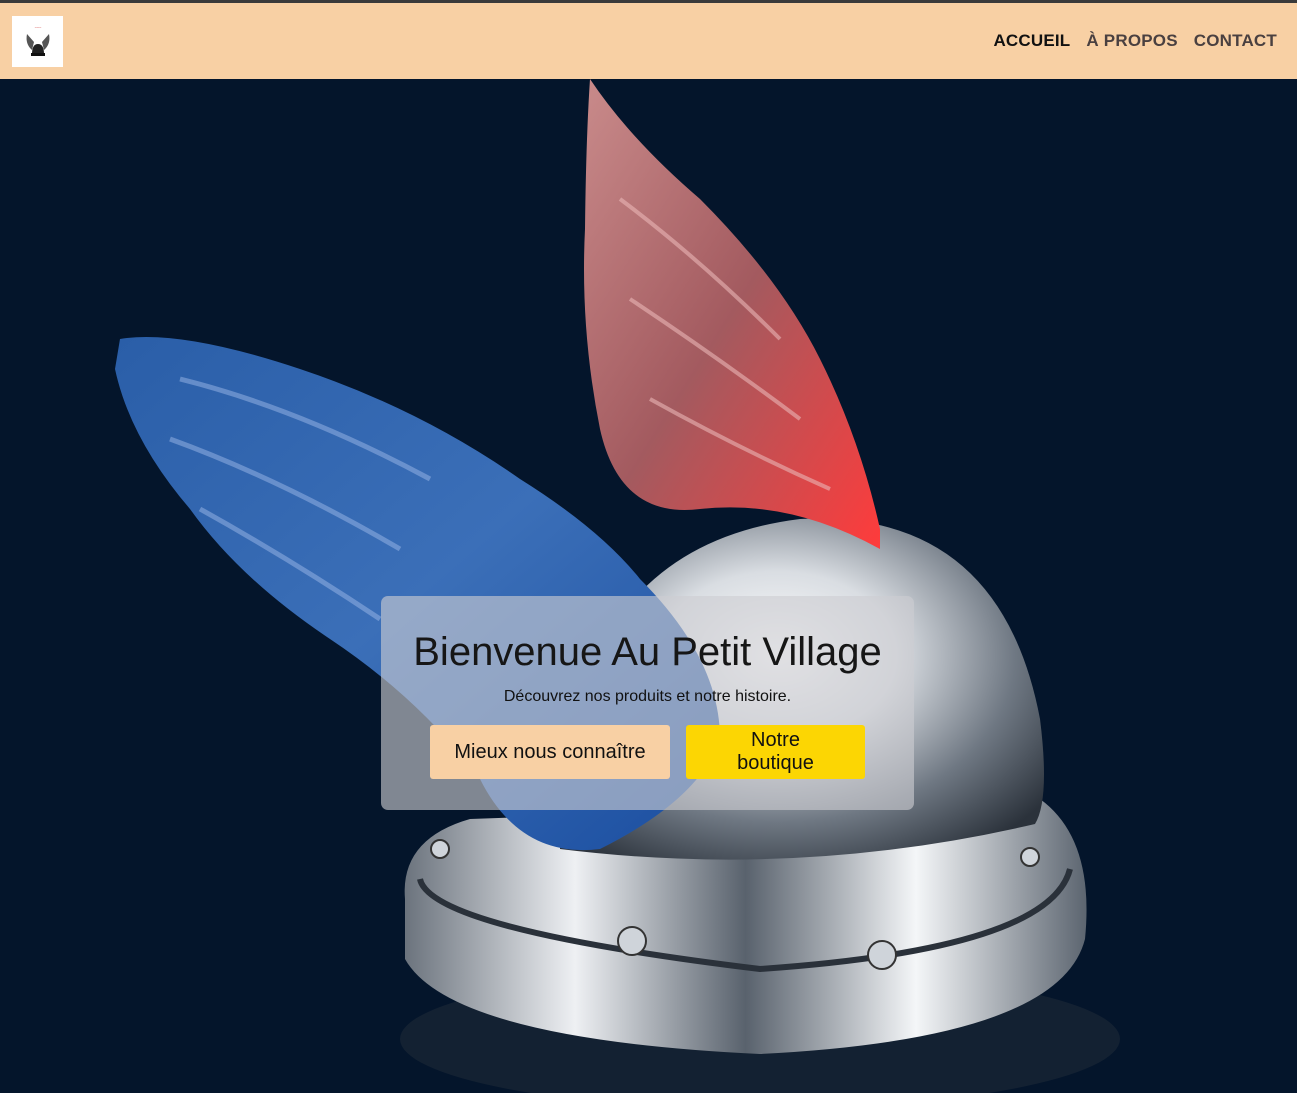 This screenshot has height=1093, width=1297. What do you see at coordinates (775, 752) in the screenshot?
I see `shop-button: Notre boutique` at bounding box center [775, 752].